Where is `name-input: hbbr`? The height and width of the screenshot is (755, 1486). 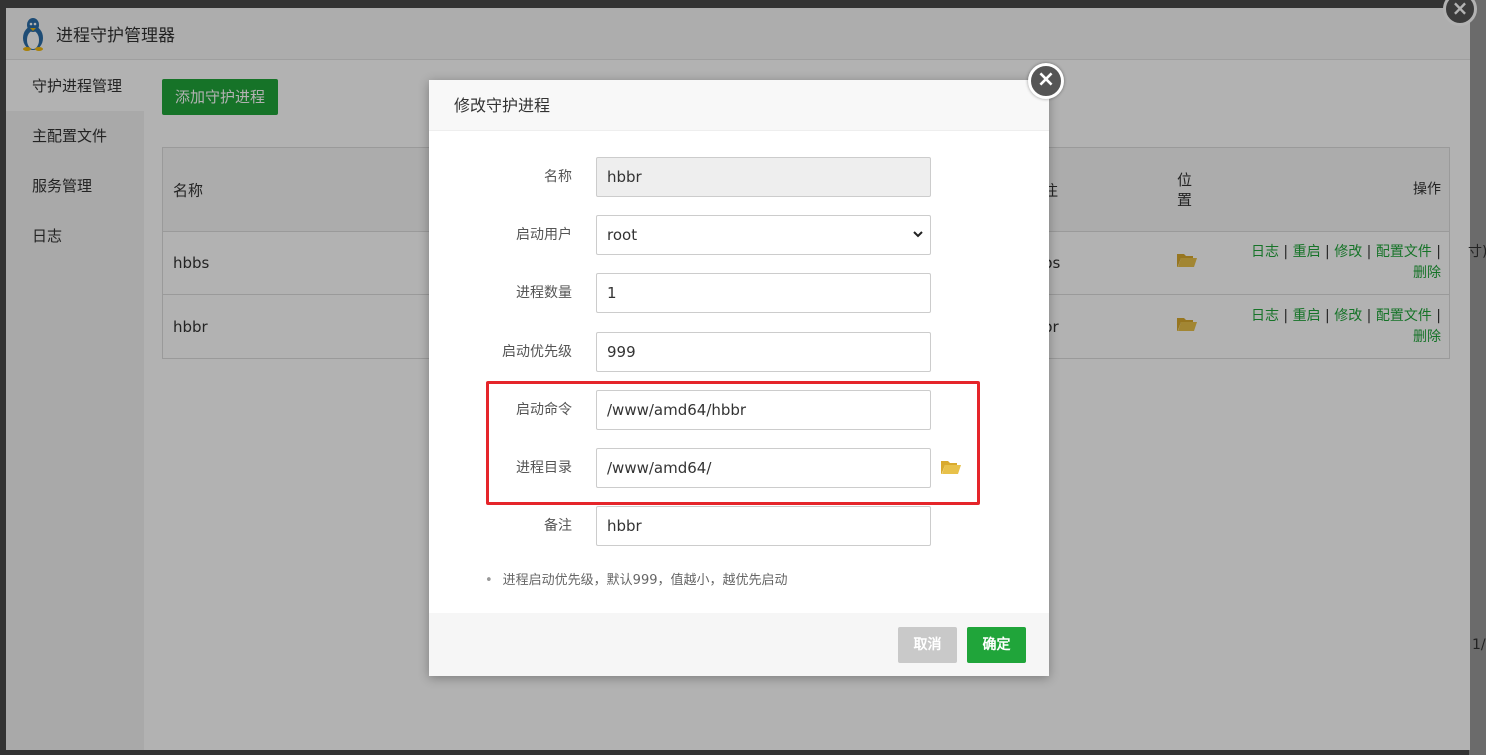
name-input: hbbr is located at coordinates (763, 177).